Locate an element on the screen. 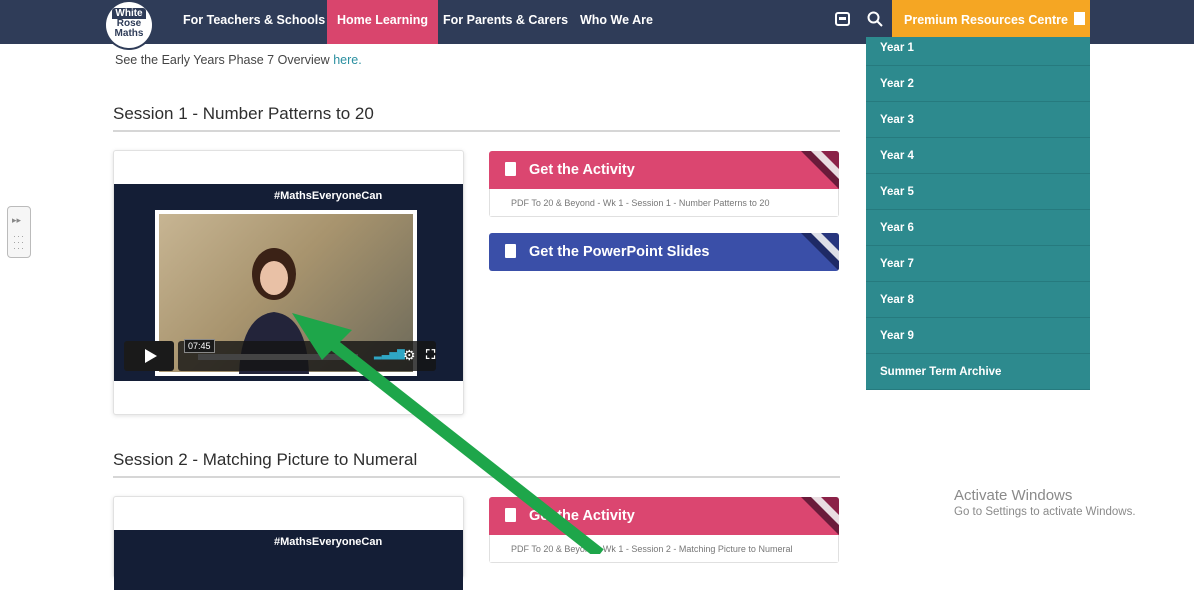 The width and height of the screenshot is (1194, 590). dropdown-year-2: Year 2 is located at coordinates (978, 84).